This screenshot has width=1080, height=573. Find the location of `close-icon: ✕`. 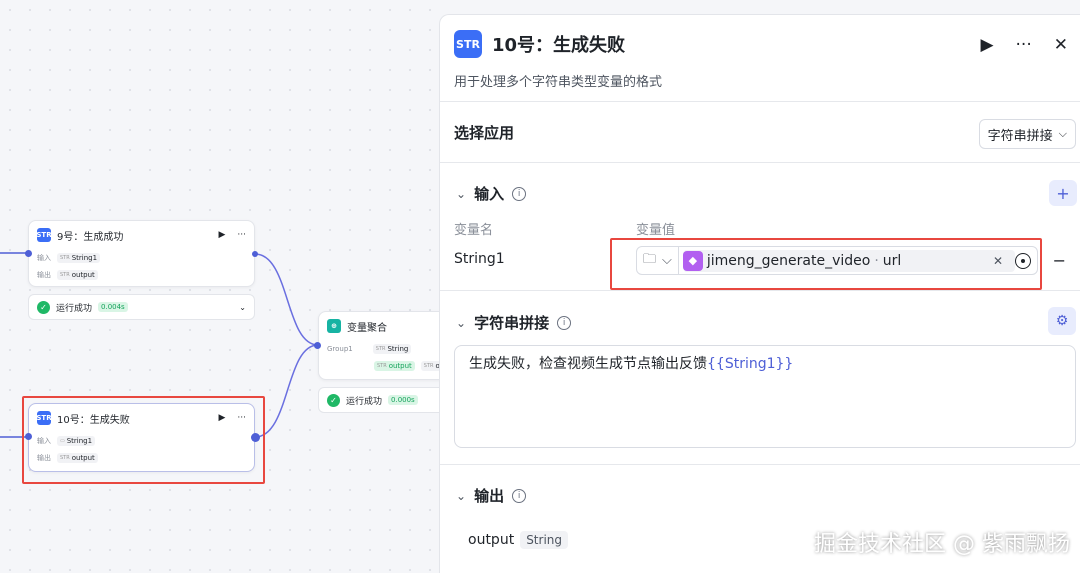

close-icon: ✕ is located at coordinates (1061, 45).